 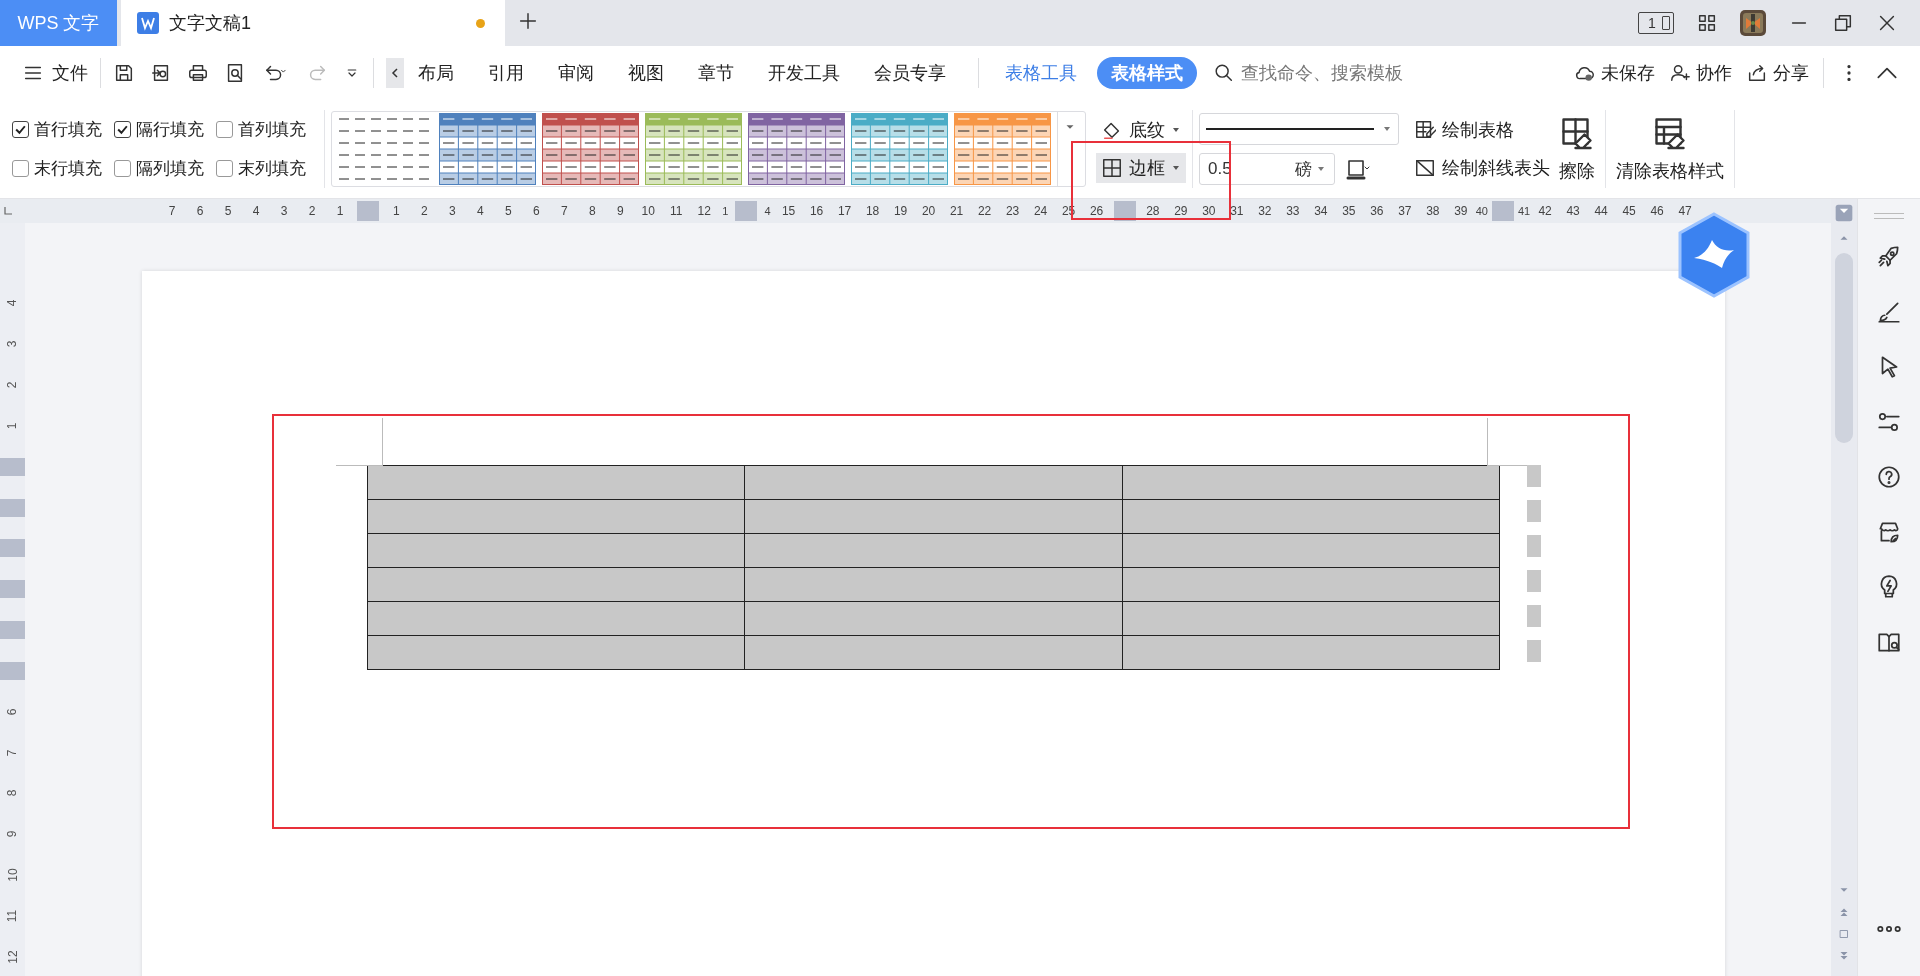 What do you see at coordinates (1614, 73) in the screenshot?
I see `toolbar-action: 未保存` at bounding box center [1614, 73].